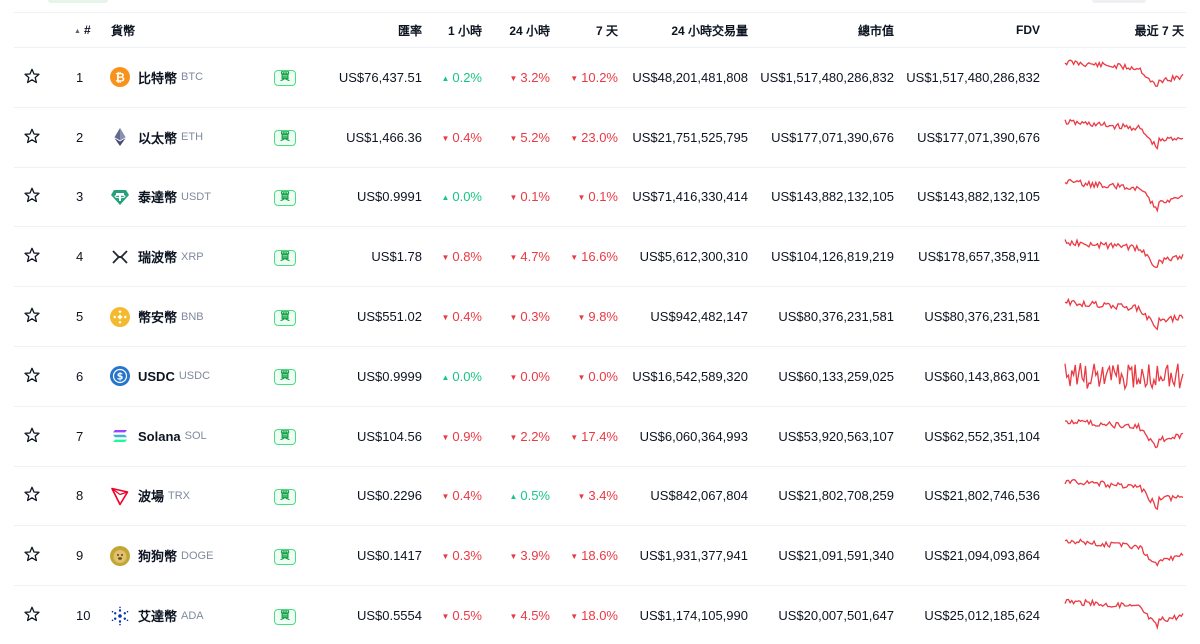 The height and width of the screenshot is (644, 1200). Describe the element at coordinates (980, 197) in the screenshot. I see `fdv-cell: US$143,882,132,105` at that location.